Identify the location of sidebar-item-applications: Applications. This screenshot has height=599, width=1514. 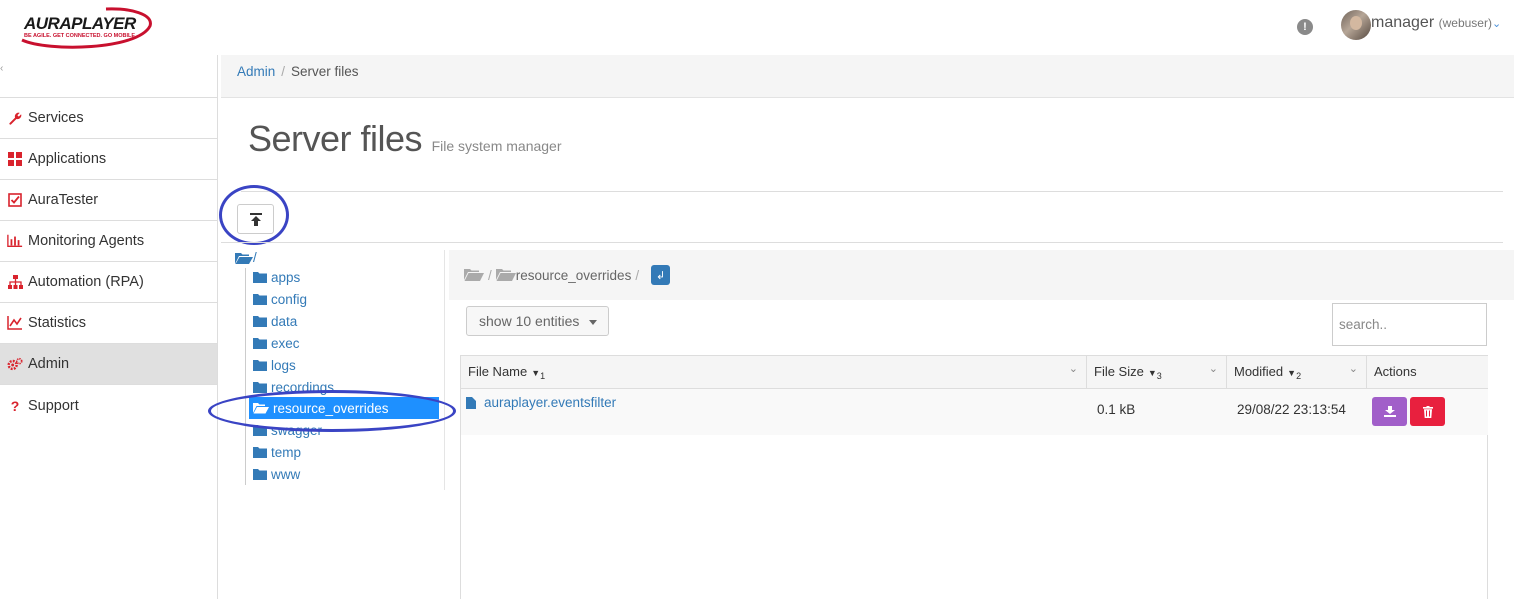
(108, 159).